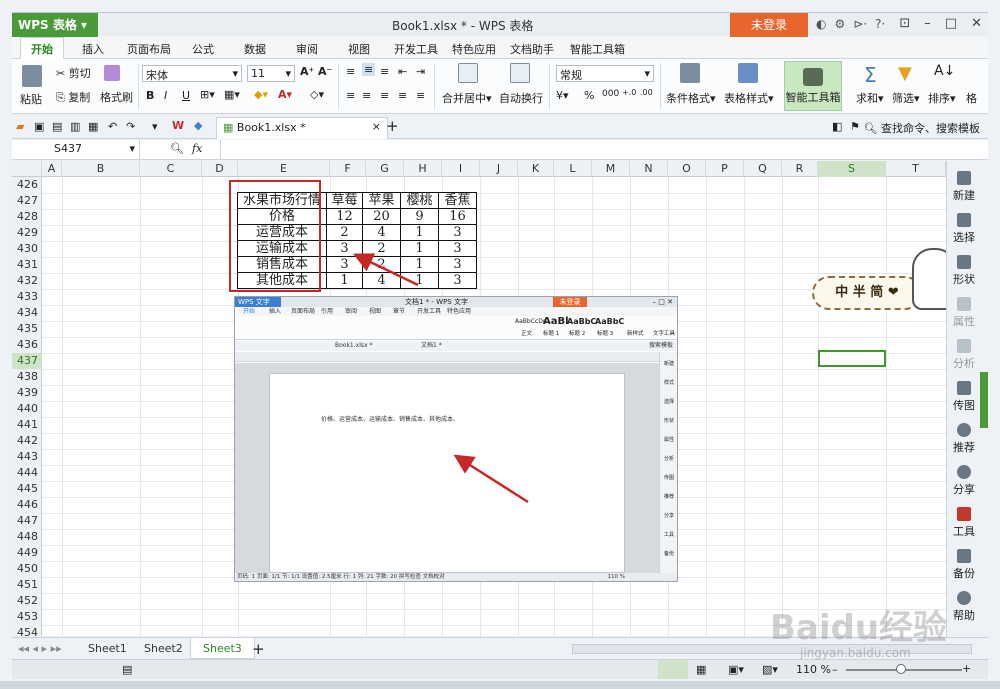 This screenshot has height=689, width=1000. What do you see at coordinates (916, 169) in the screenshot?
I see `col-T: T` at bounding box center [916, 169].